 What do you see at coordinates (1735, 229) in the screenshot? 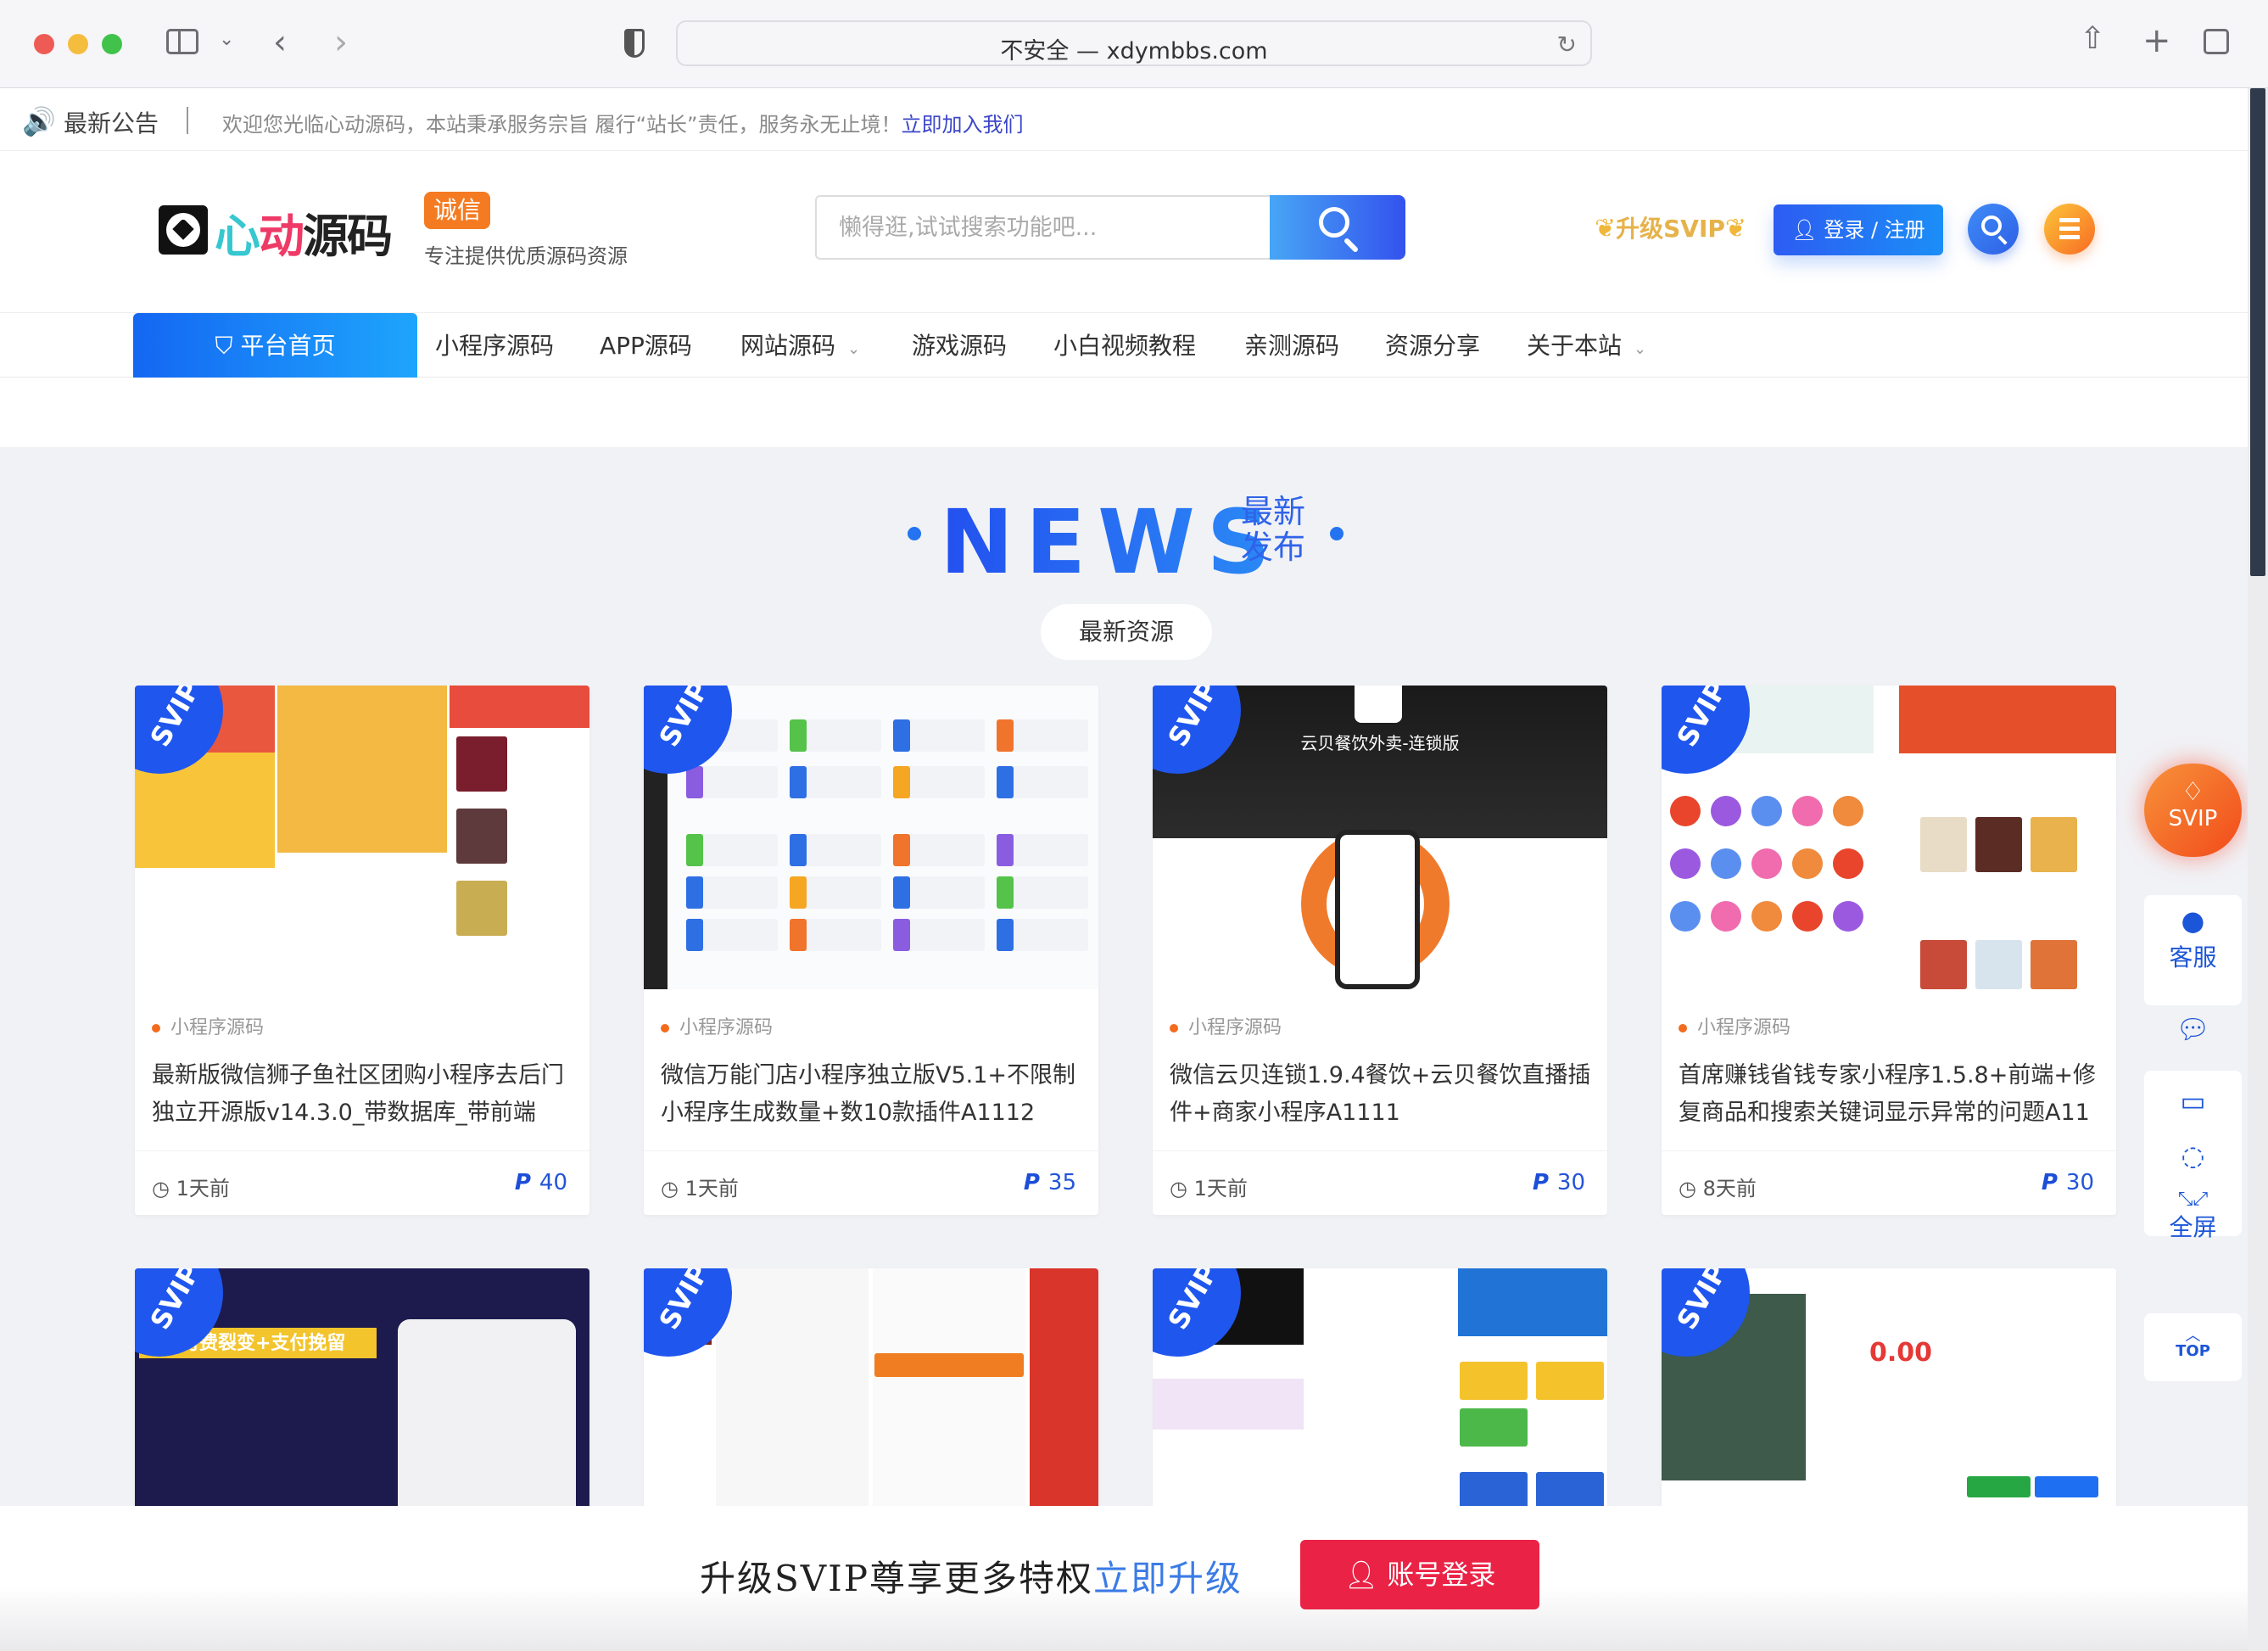
I see `wing-icon: ❦` at bounding box center [1735, 229].